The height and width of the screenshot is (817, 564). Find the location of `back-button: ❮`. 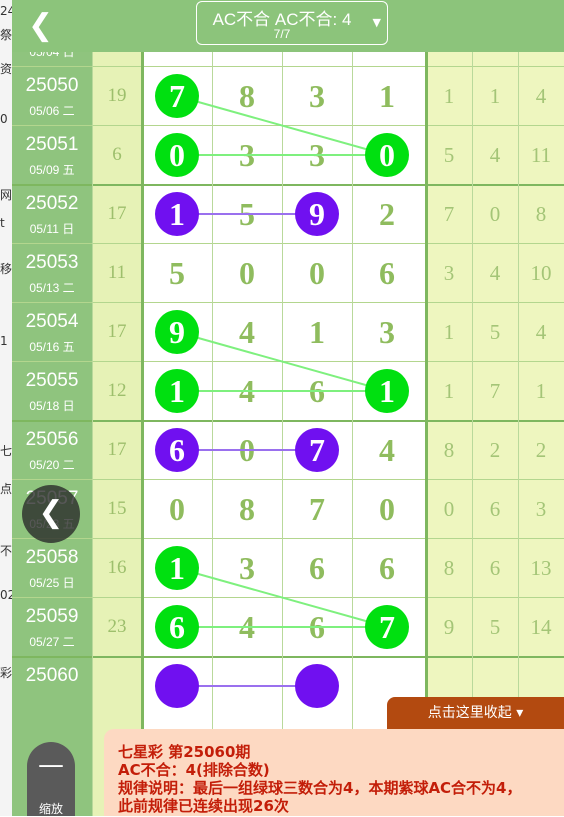

back-button: ❮ is located at coordinates (45, 27).